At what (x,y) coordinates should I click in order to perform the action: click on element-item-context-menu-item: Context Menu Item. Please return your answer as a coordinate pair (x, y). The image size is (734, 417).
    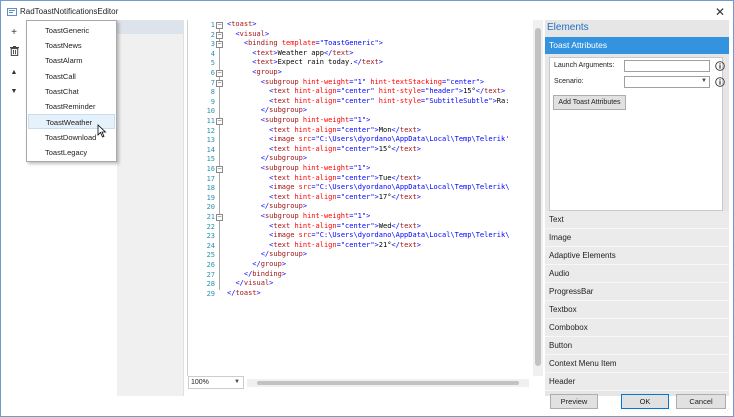
    Looking at the image, I should click on (637, 364).